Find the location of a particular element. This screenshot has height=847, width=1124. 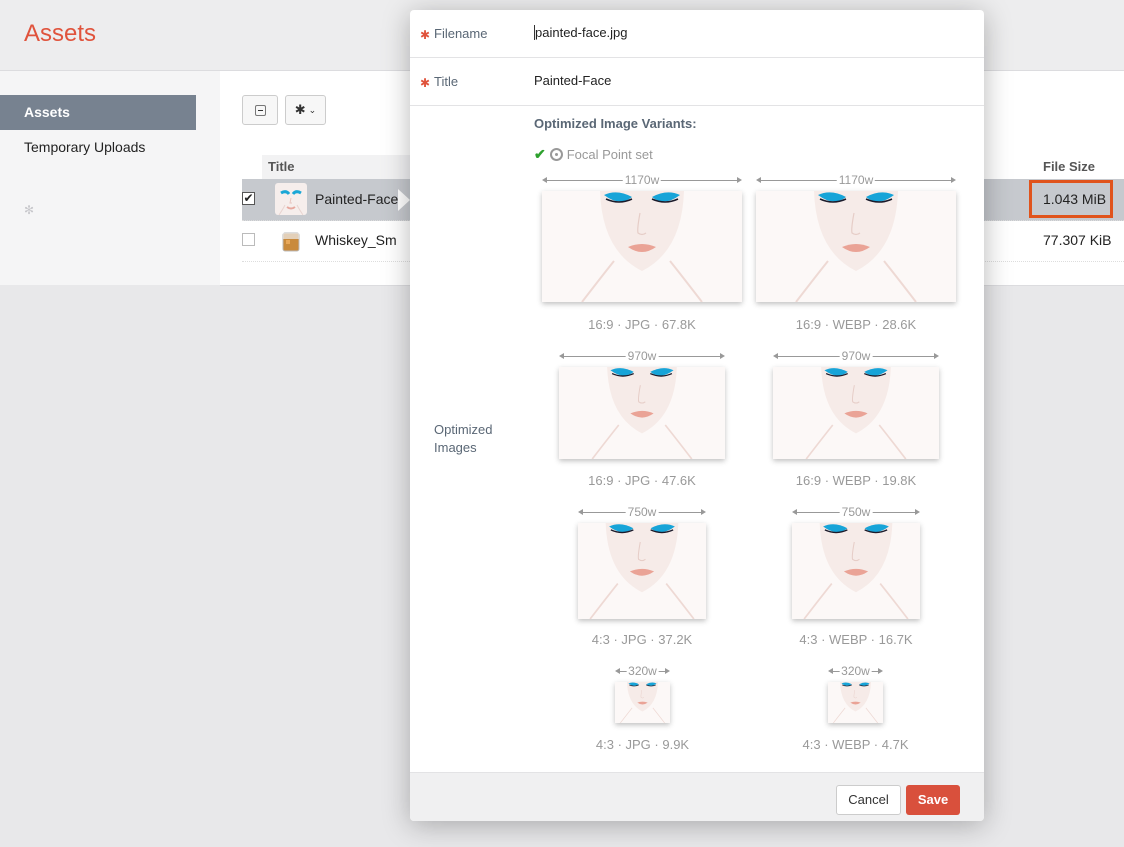

gear-icon: ✻ is located at coordinates (30, 210).